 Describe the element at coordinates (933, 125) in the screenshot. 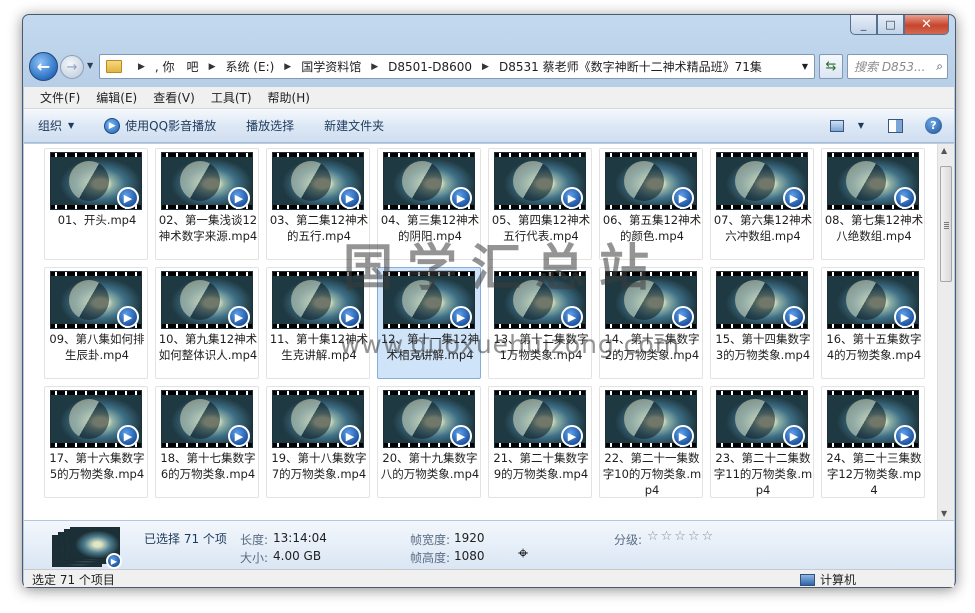

I see `help-icon: ?` at that location.